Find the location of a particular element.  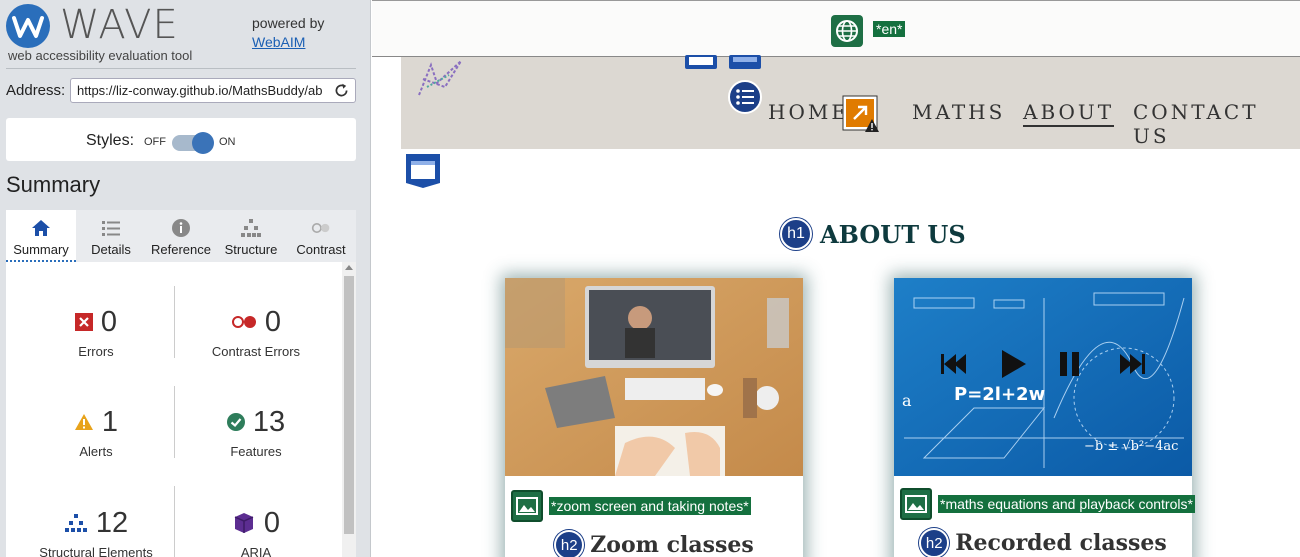

wave-title: WAVE is located at coordinates (119, 25).